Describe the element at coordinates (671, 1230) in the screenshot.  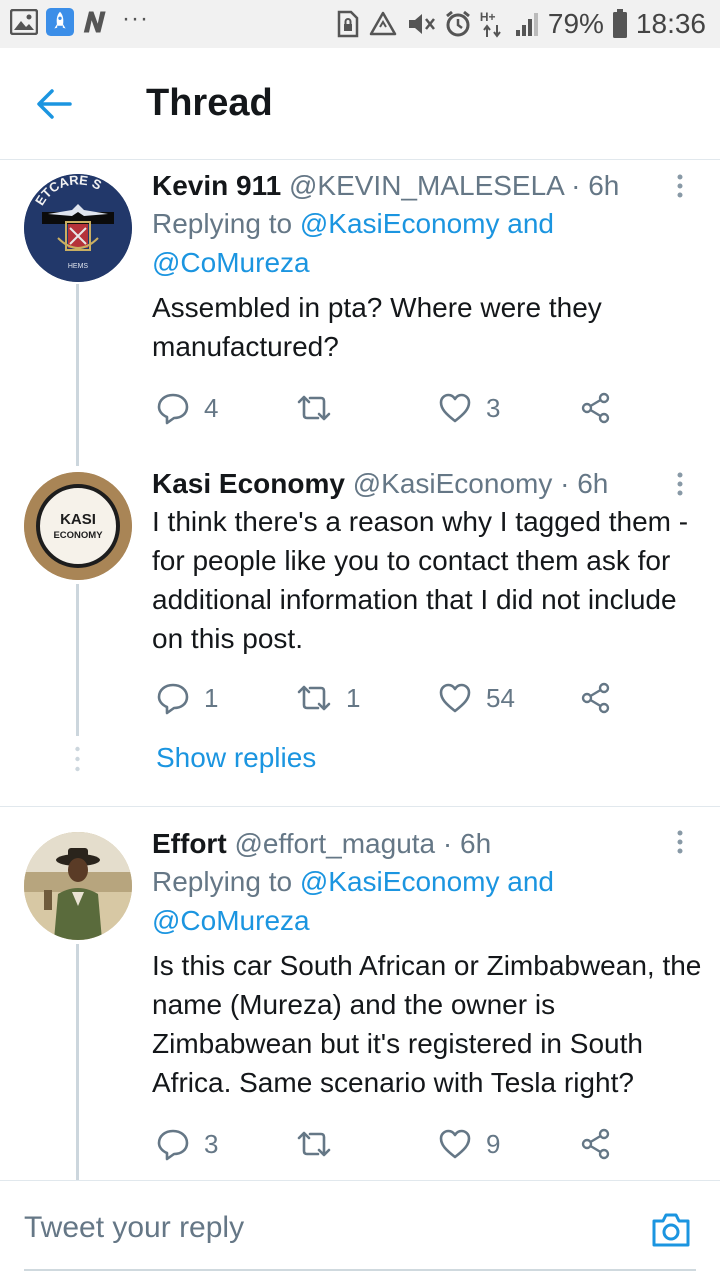
I see `camera-icon` at that location.